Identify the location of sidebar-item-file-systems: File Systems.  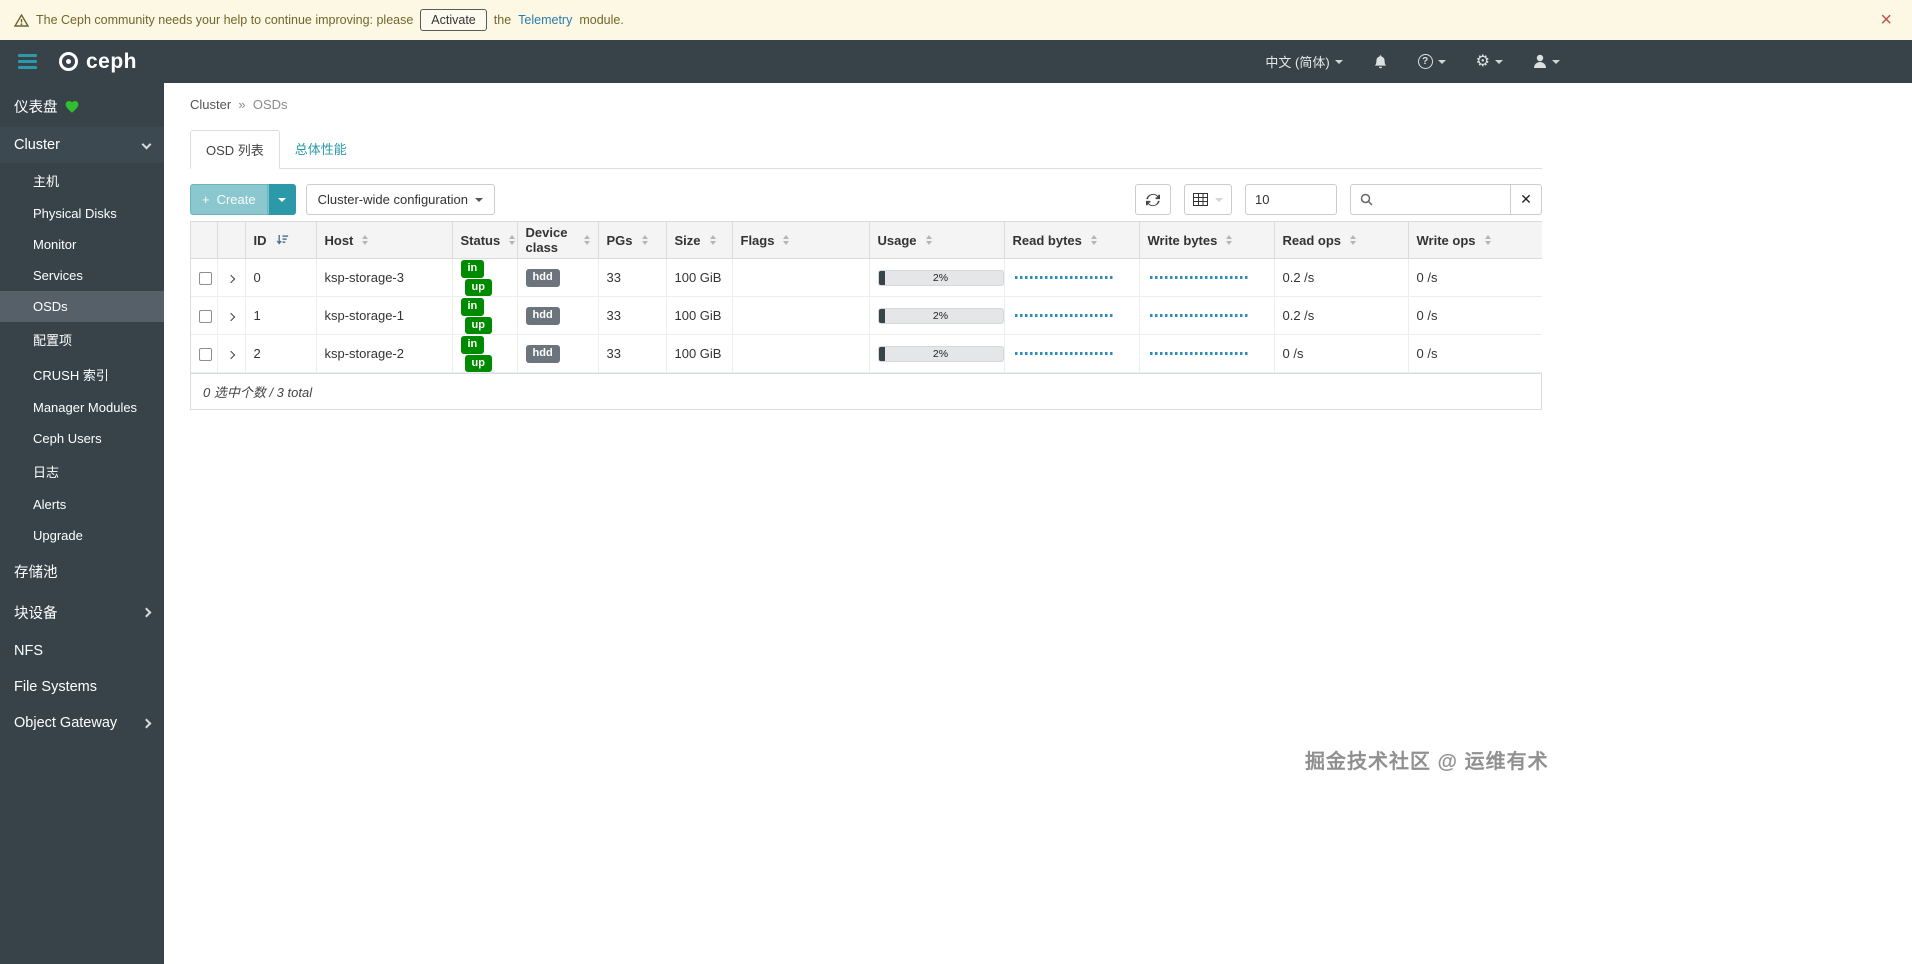
(82, 687).